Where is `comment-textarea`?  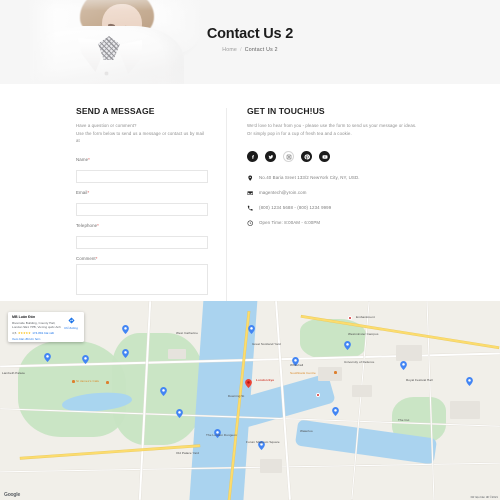 comment-textarea is located at coordinates (142, 279).